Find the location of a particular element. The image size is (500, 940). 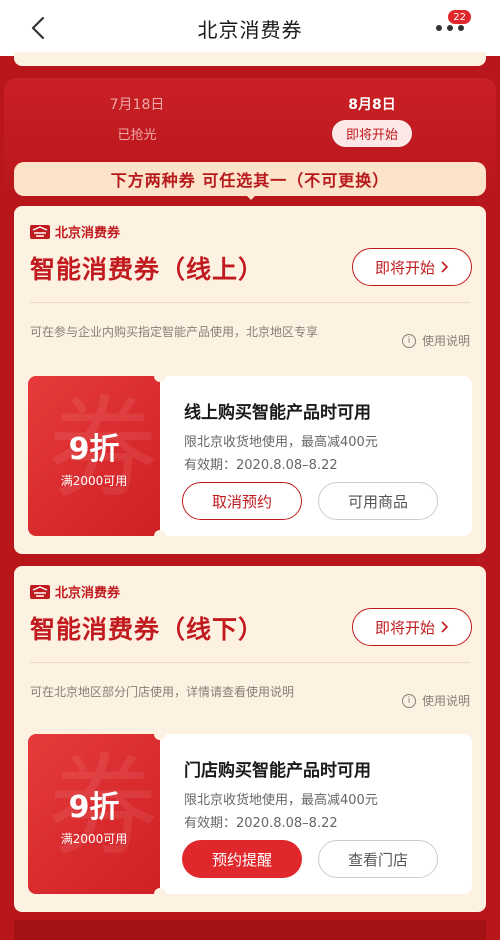

notification-badge: 22 is located at coordinates (459, 17).